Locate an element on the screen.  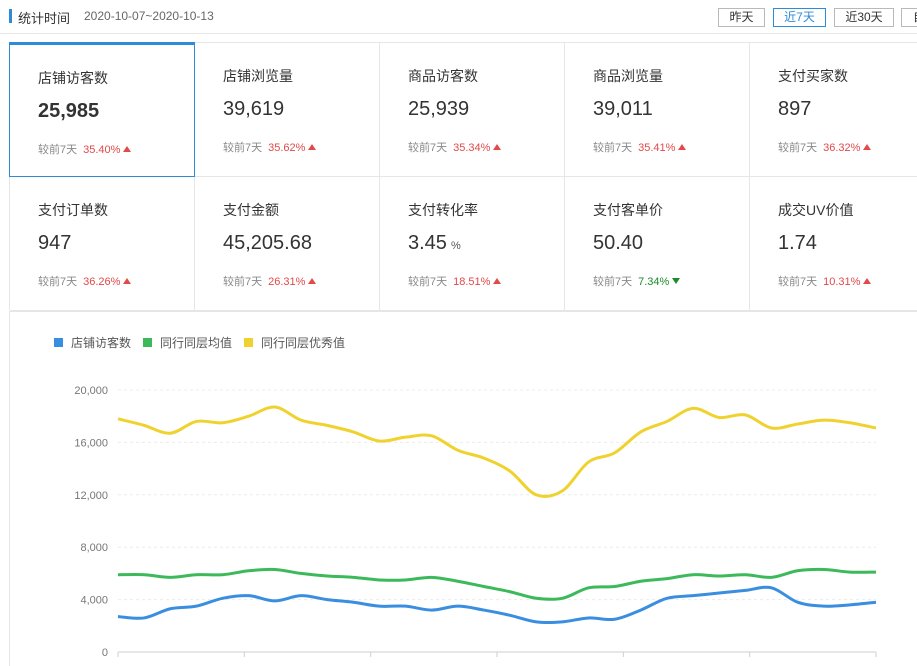
legend-item: 同行同层均值 is located at coordinates (187, 342).